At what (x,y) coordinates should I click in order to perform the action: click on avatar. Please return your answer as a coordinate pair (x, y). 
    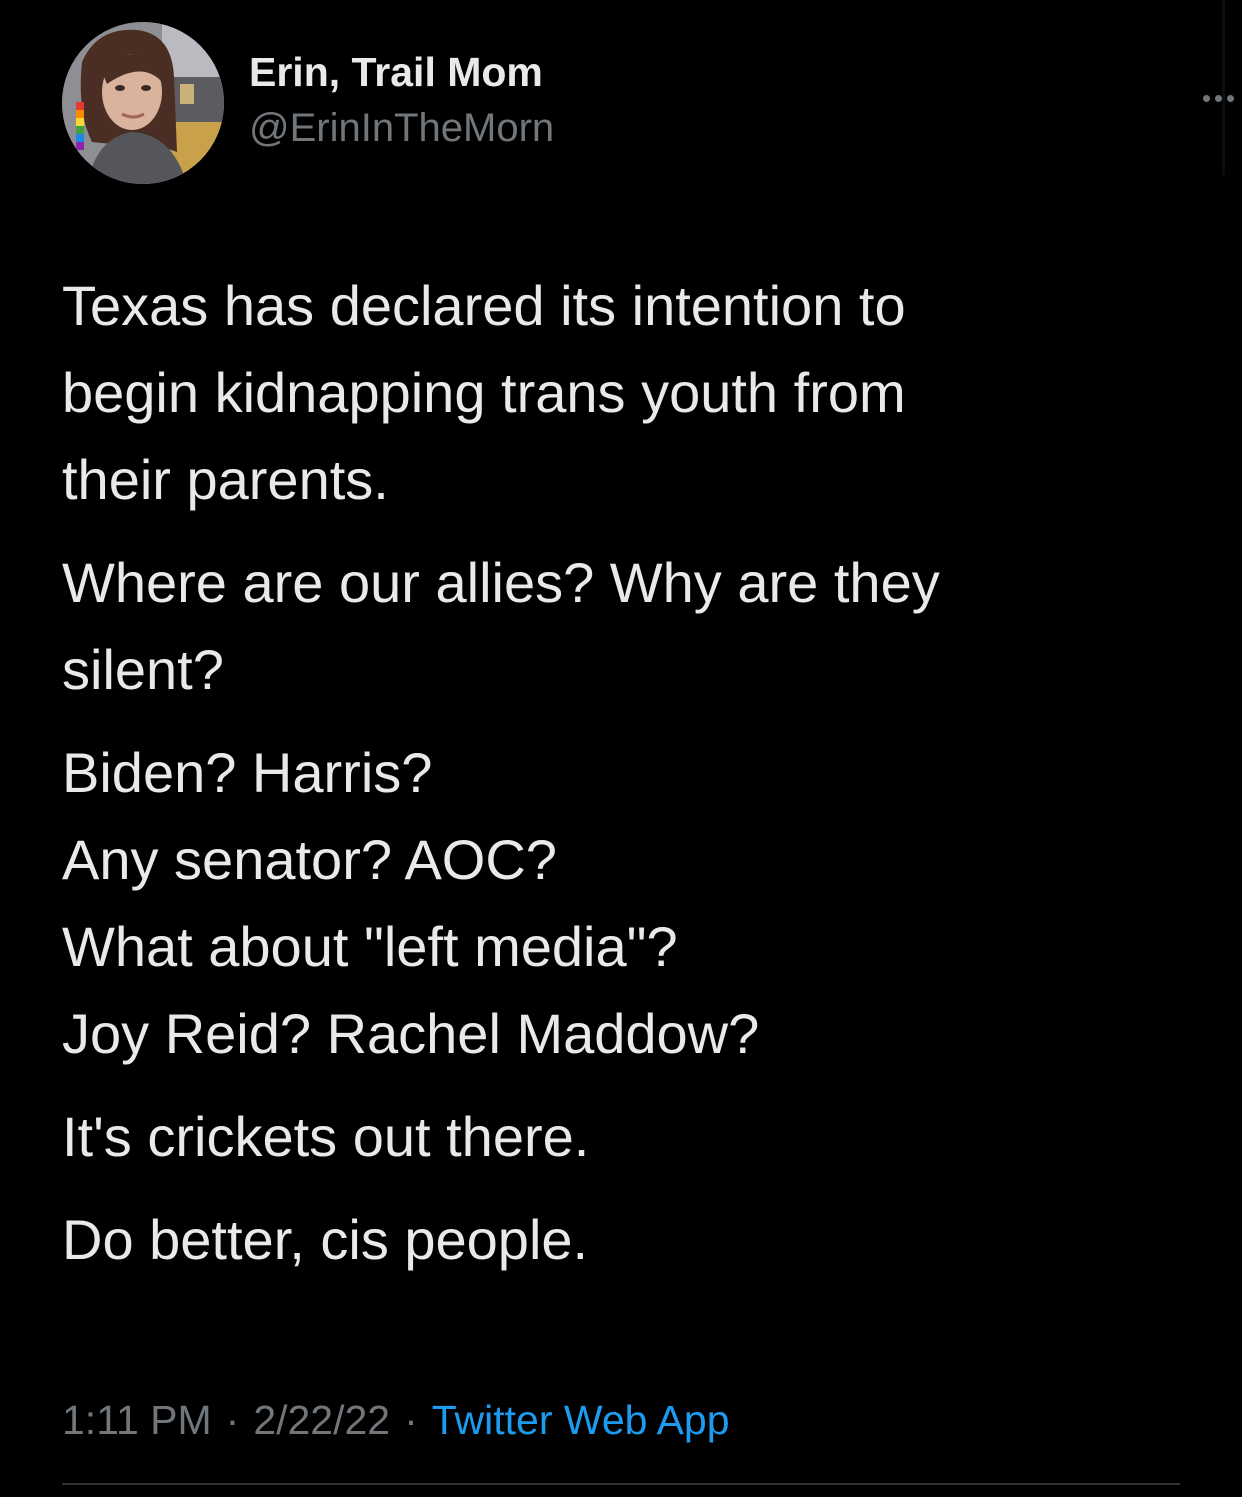
    Looking at the image, I should click on (143, 103).